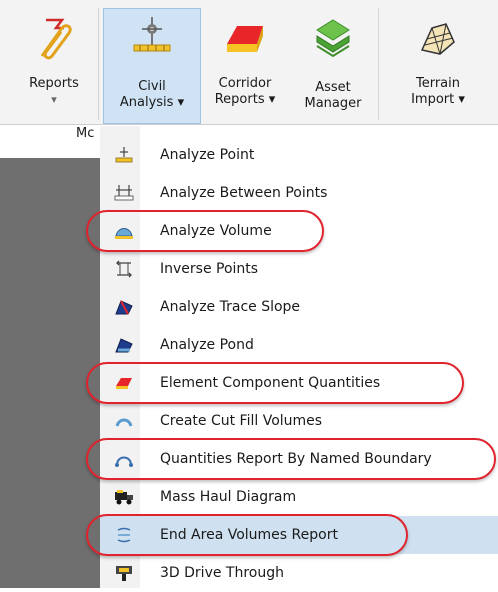 The image size is (498, 592). What do you see at coordinates (299, 497) in the screenshot?
I see `menu-item-mass-haul-diagram: Mass Haul Diagram` at bounding box center [299, 497].